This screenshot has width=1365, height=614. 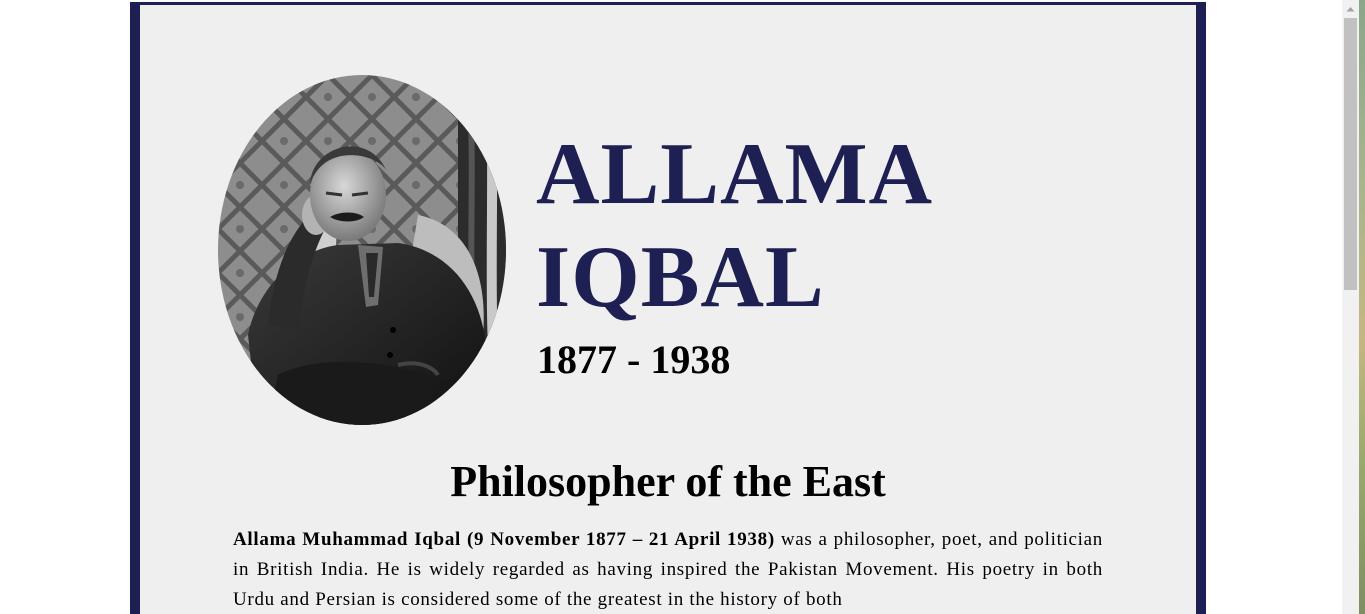 What do you see at coordinates (1362, 307) in the screenshot?
I see `desktop-background-edge` at bounding box center [1362, 307].